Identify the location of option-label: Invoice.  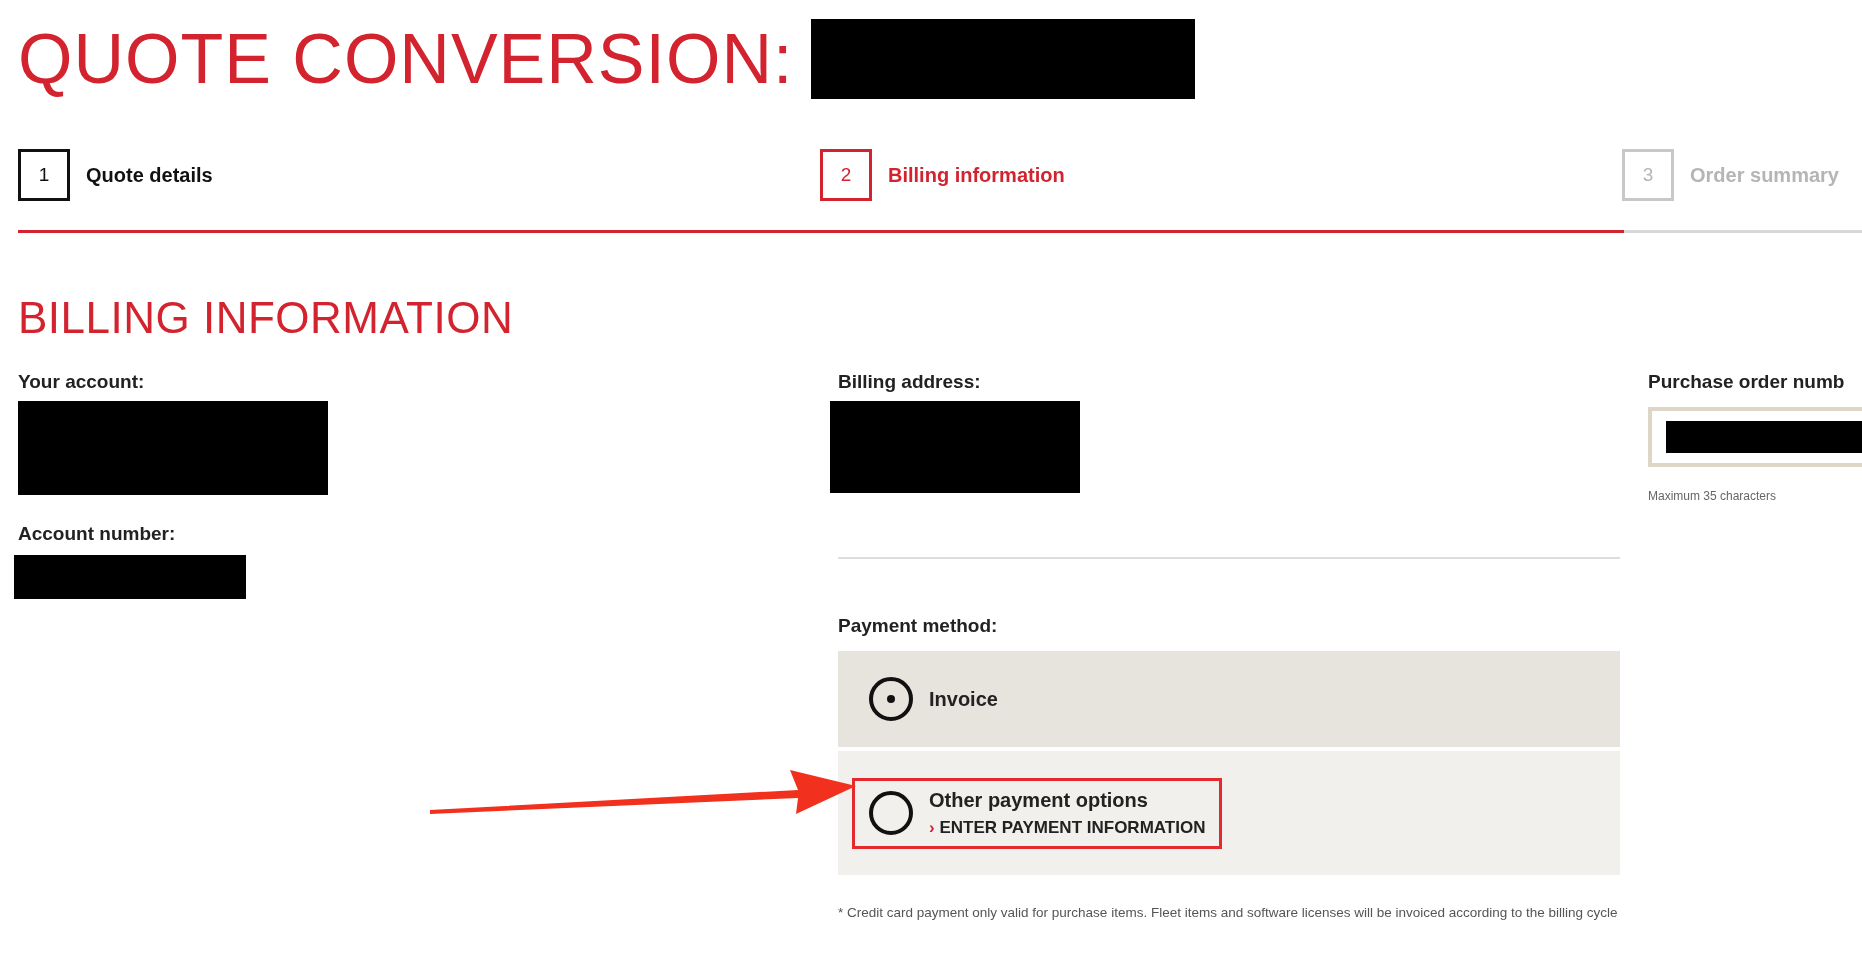
(963, 699).